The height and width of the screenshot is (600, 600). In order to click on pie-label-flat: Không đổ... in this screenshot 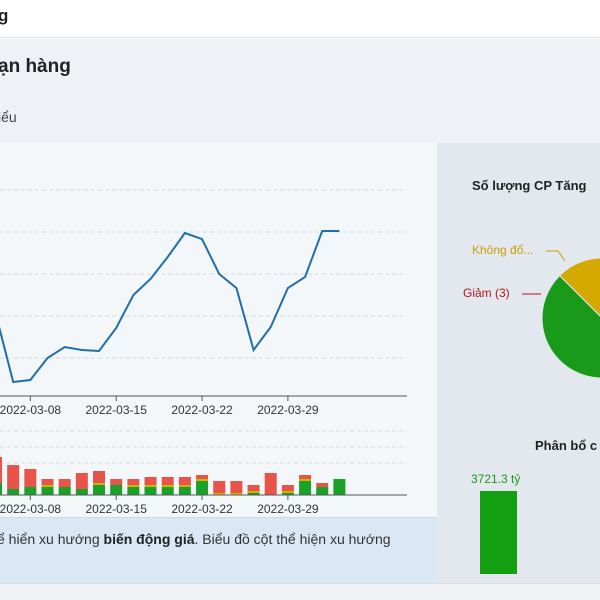, I will do `click(502, 250)`.